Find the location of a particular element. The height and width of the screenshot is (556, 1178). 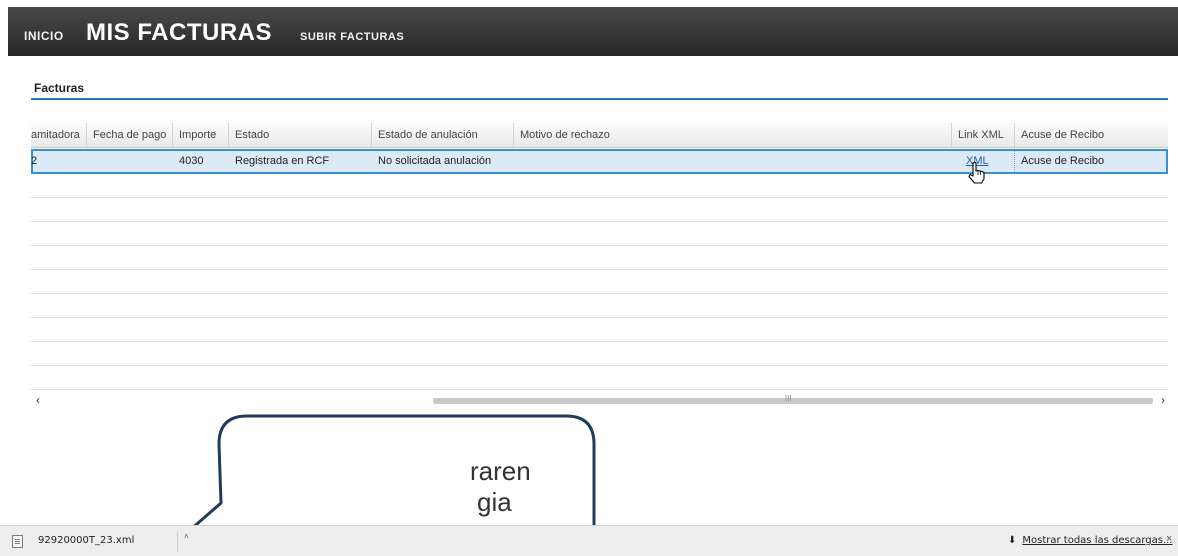

speech-bubble is located at coordinates (392, 485).